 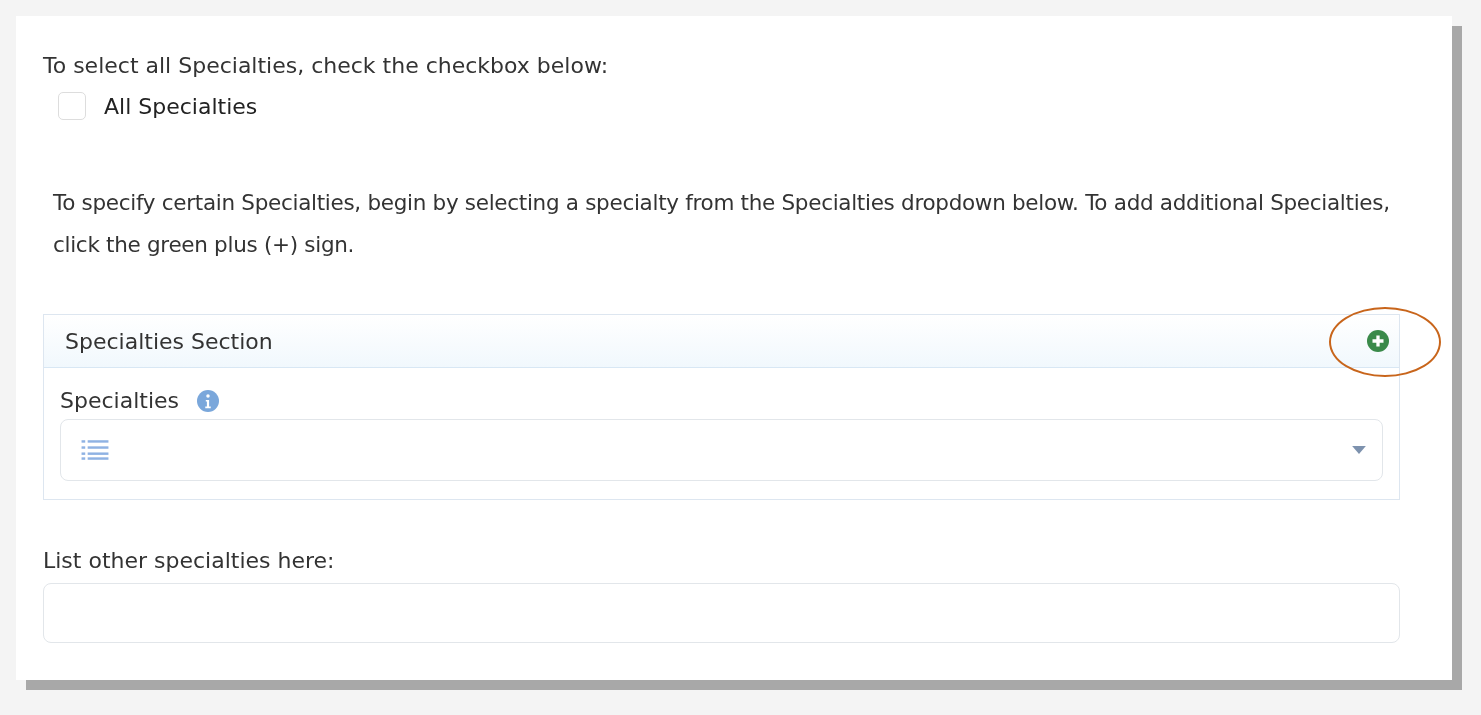 What do you see at coordinates (72, 106) in the screenshot?
I see `checkbox` at bounding box center [72, 106].